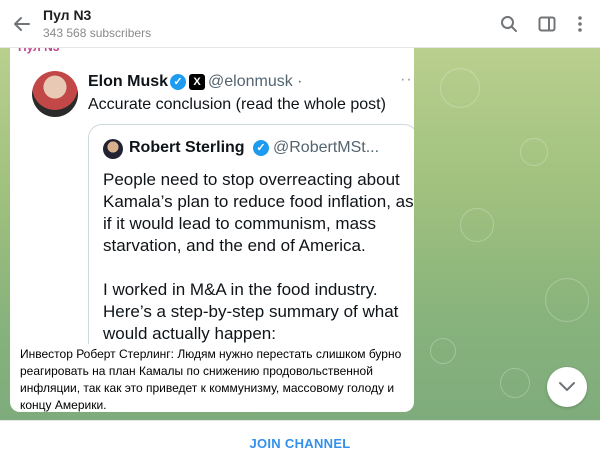 The image size is (600, 465). I want to click on search-icon, so click(509, 24).